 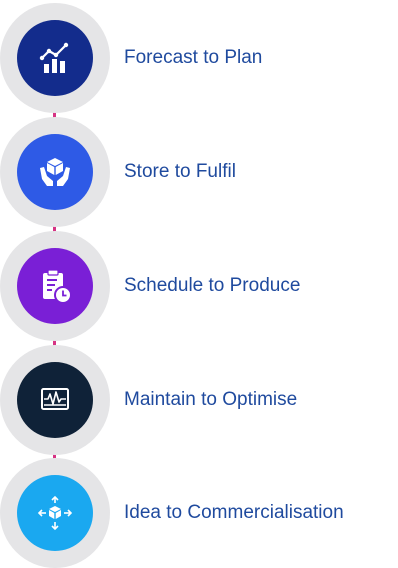 What do you see at coordinates (180, 172) in the screenshot?
I see `step-label: Store to Fulfil` at bounding box center [180, 172].